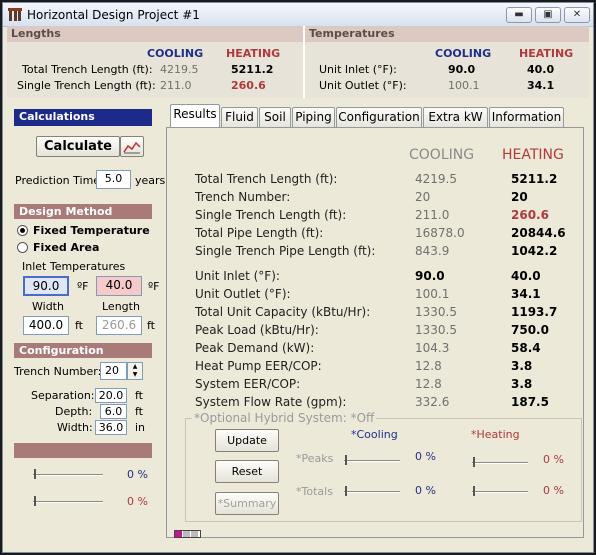  What do you see at coordinates (548, 15) in the screenshot?
I see `restore-button: ▣` at bounding box center [548, 15].